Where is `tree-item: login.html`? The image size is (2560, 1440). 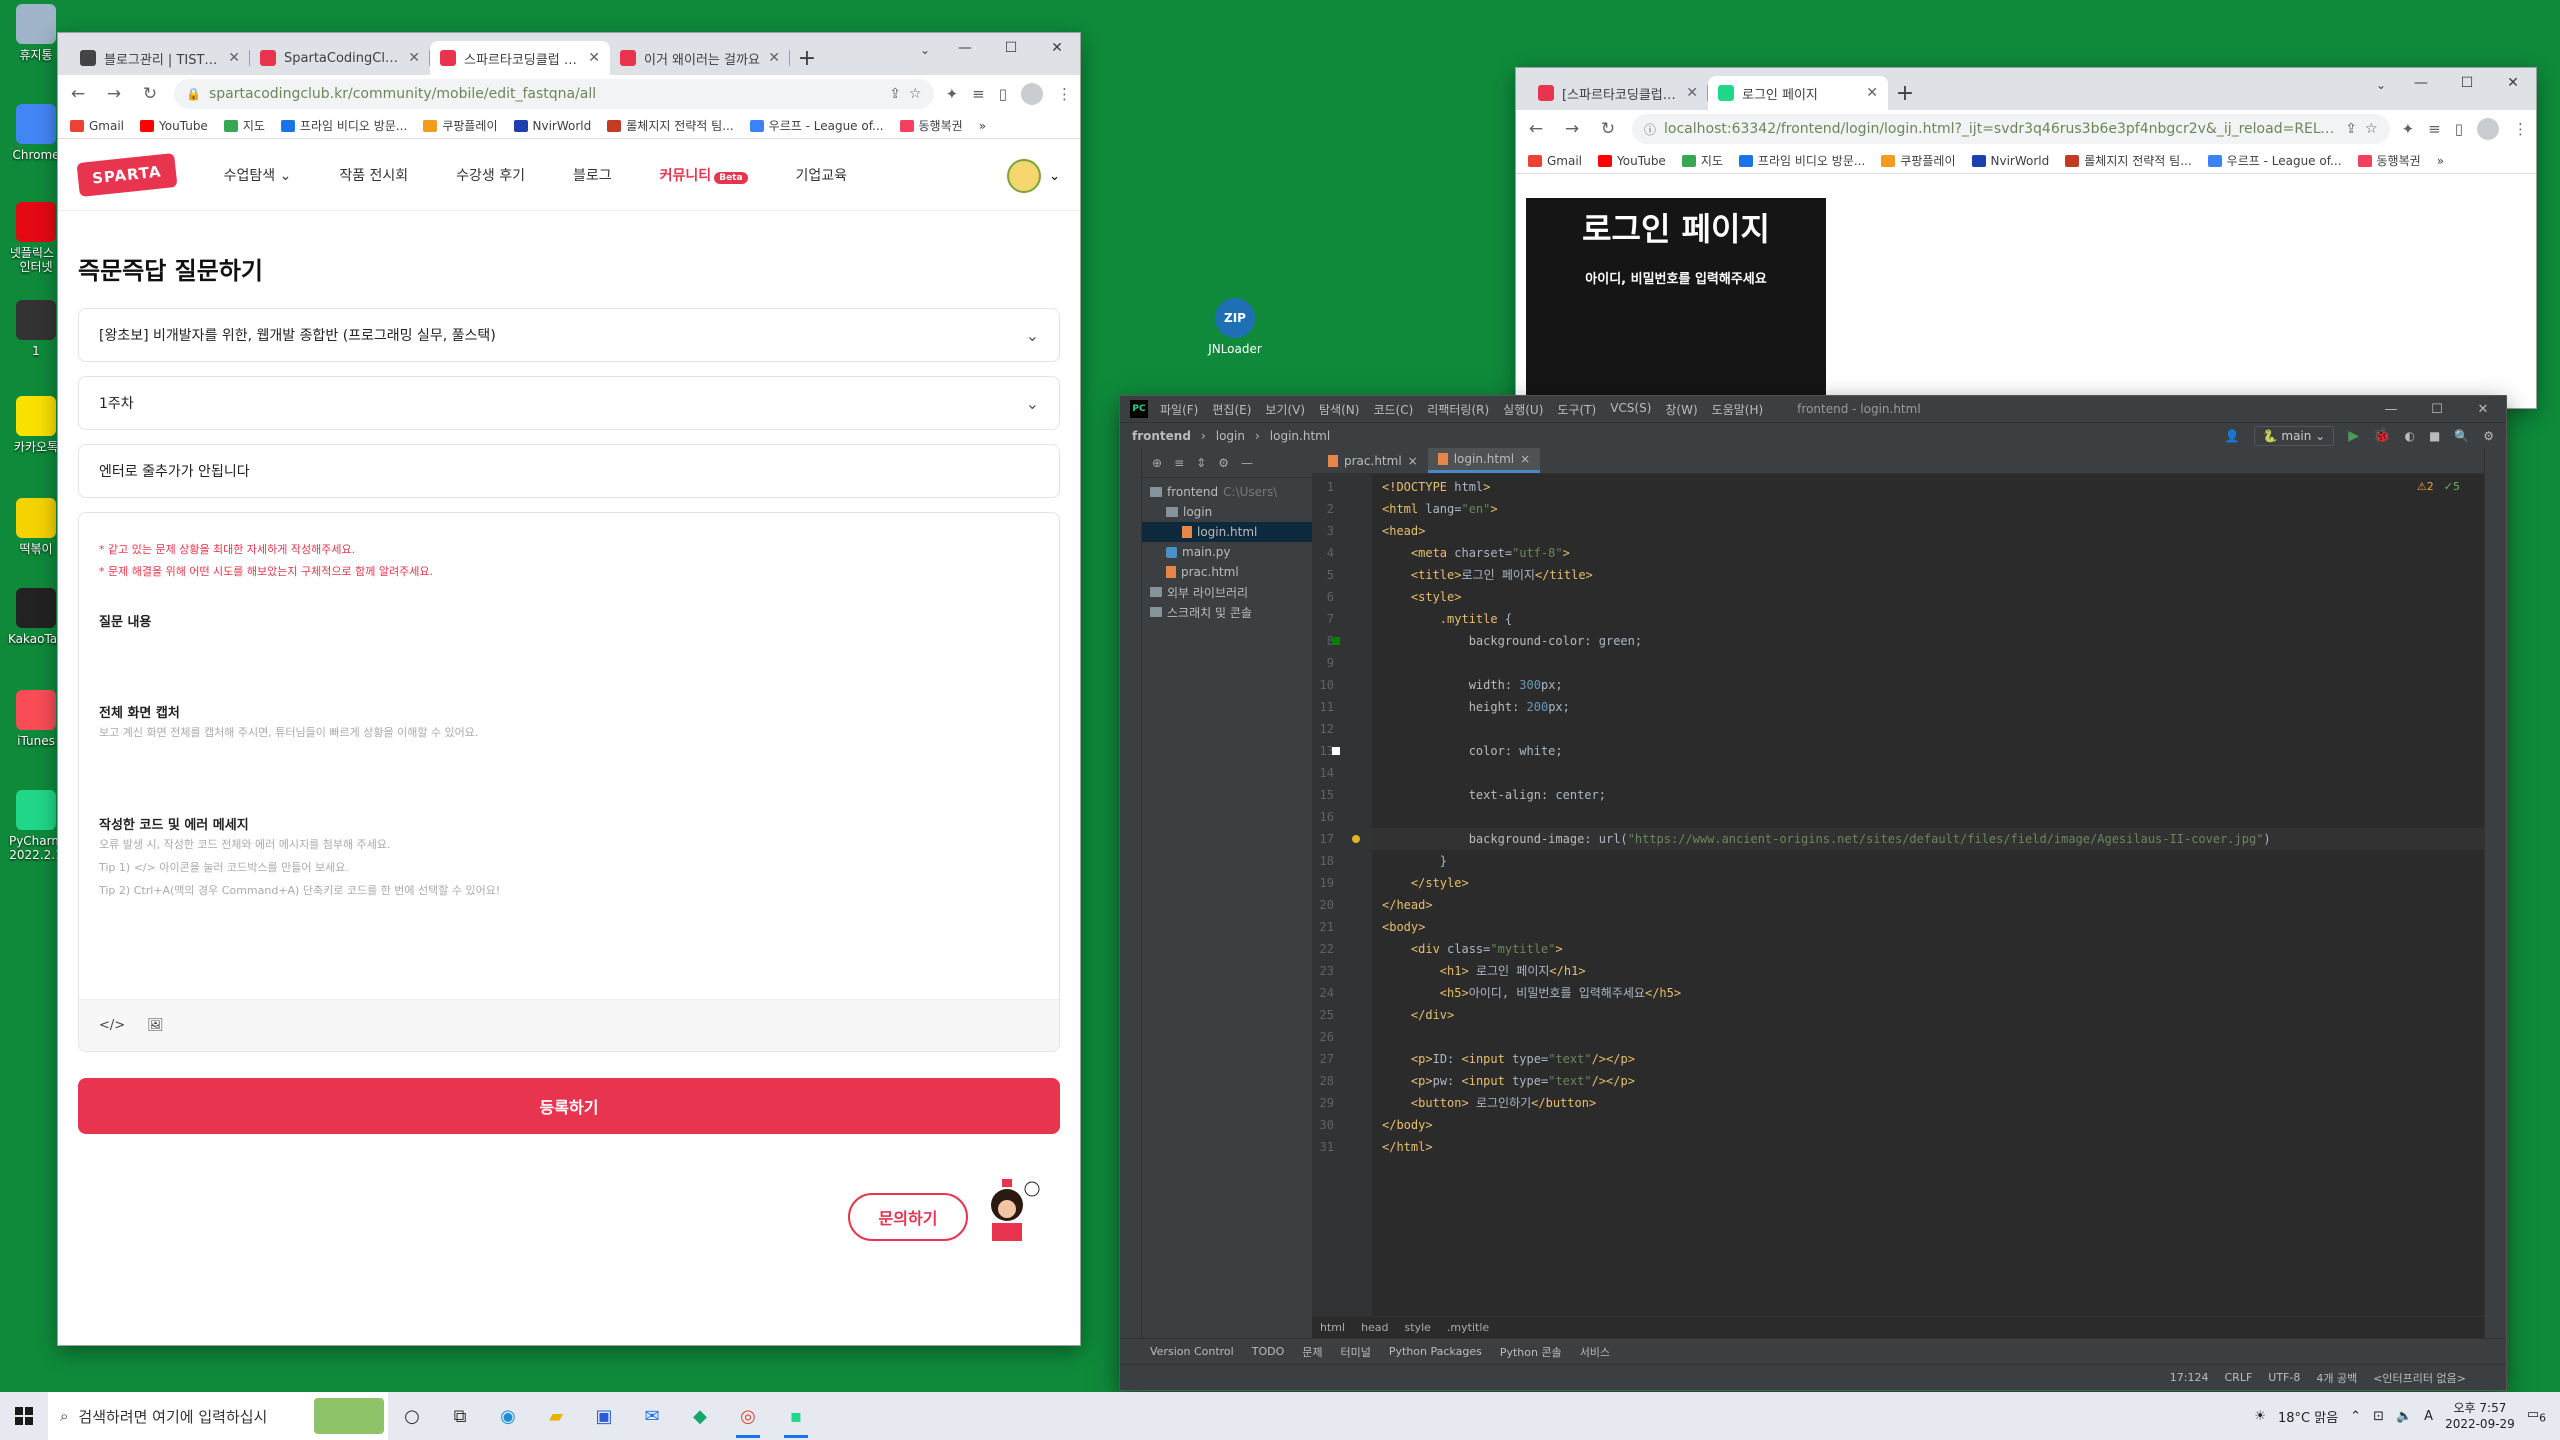
tree-item: login.html is located at coordinates (1227, 532).